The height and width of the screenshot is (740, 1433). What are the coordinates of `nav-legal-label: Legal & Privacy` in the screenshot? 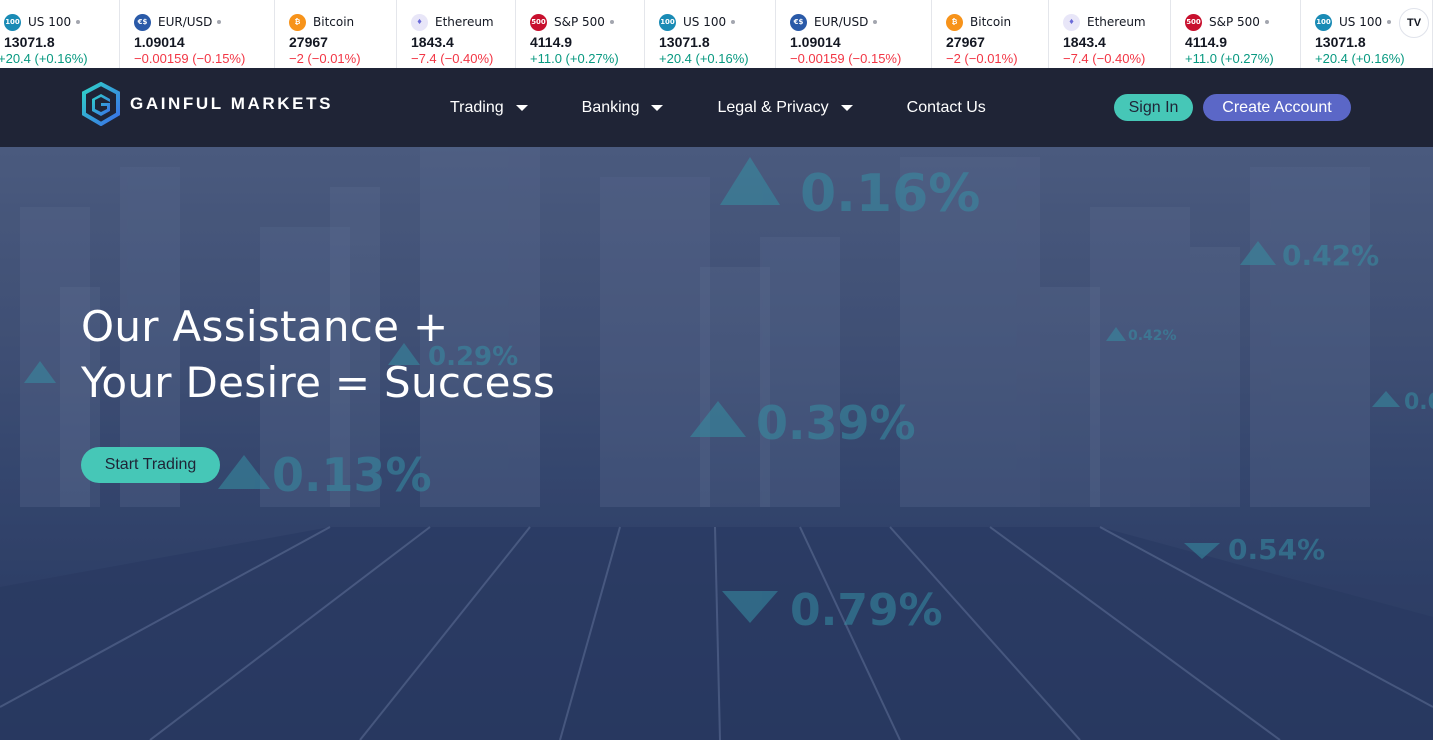 It's located at (773, 107).